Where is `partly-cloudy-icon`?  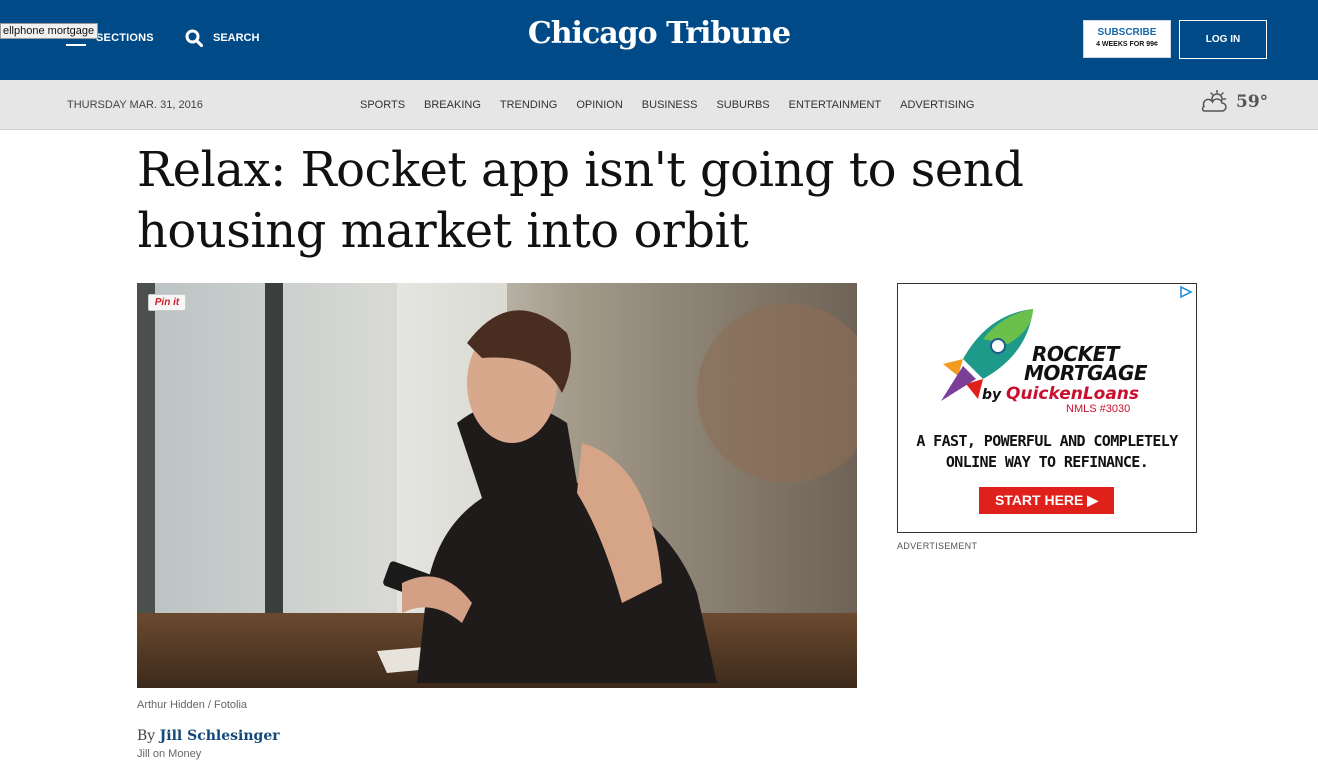 partly-cloudy-icon is located at coordinates (1214, 101).